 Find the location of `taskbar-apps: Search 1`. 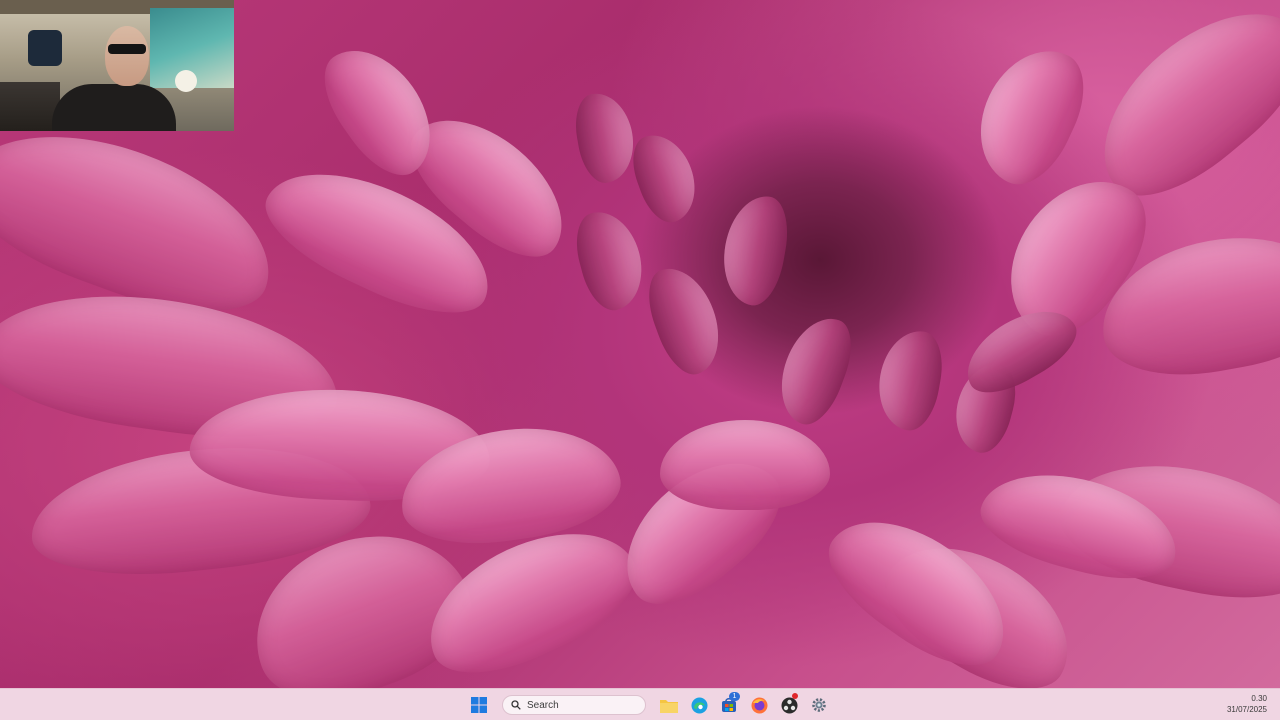

taskbar-apps: Search 1 is located at coordinates (649, 705).